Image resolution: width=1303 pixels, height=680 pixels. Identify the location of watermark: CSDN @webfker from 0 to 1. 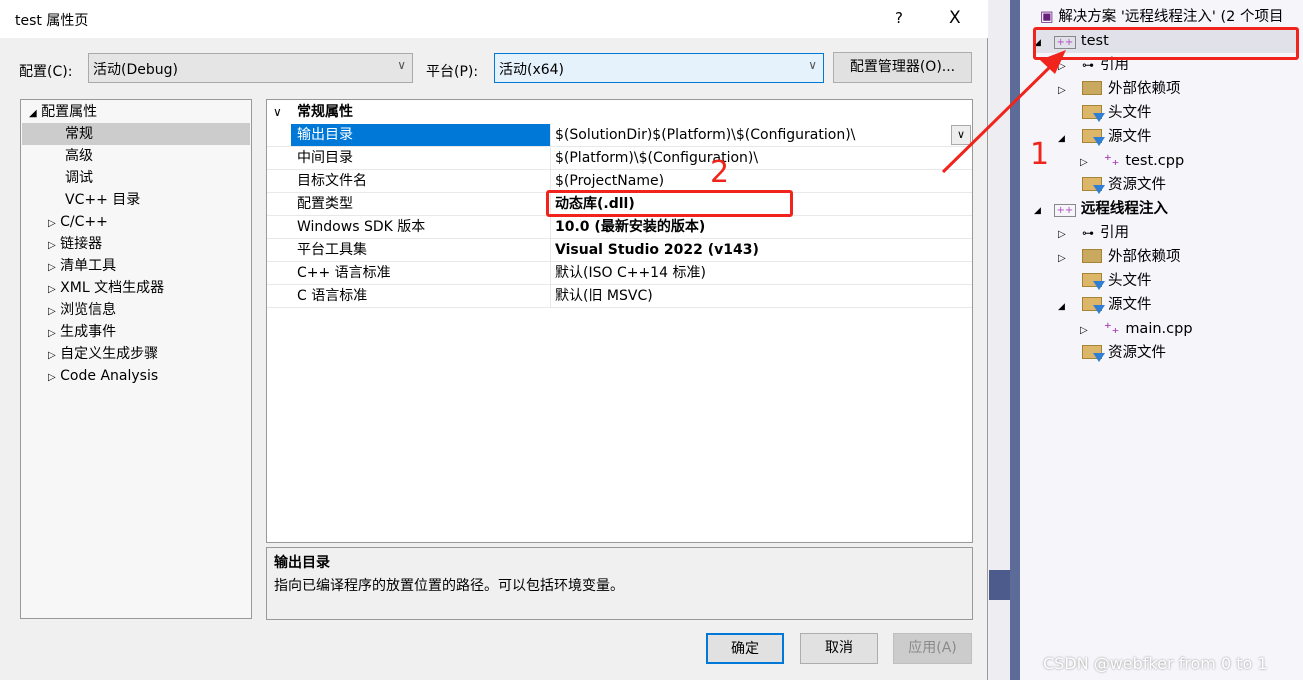
(1155, 663).